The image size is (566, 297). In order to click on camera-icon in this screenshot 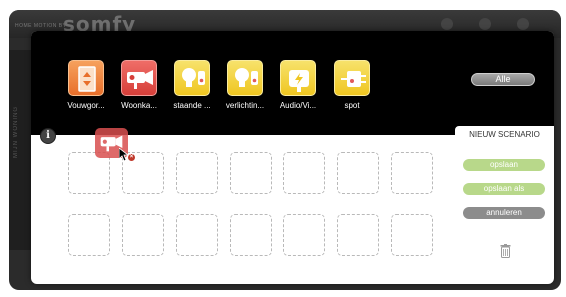, I will do `click(140, 79)`.